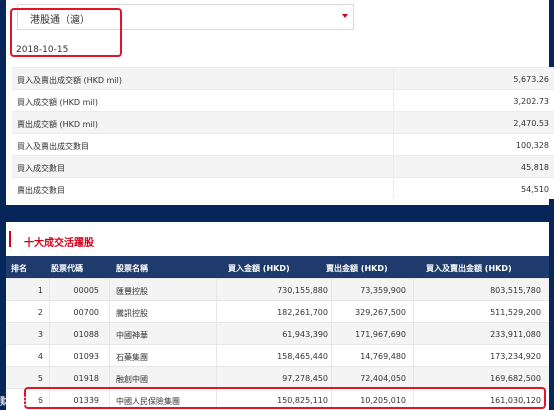  Describe the element at coordinates (302, 400) in the screenshot. I see `cell-buy: 150,825,110` at that location.